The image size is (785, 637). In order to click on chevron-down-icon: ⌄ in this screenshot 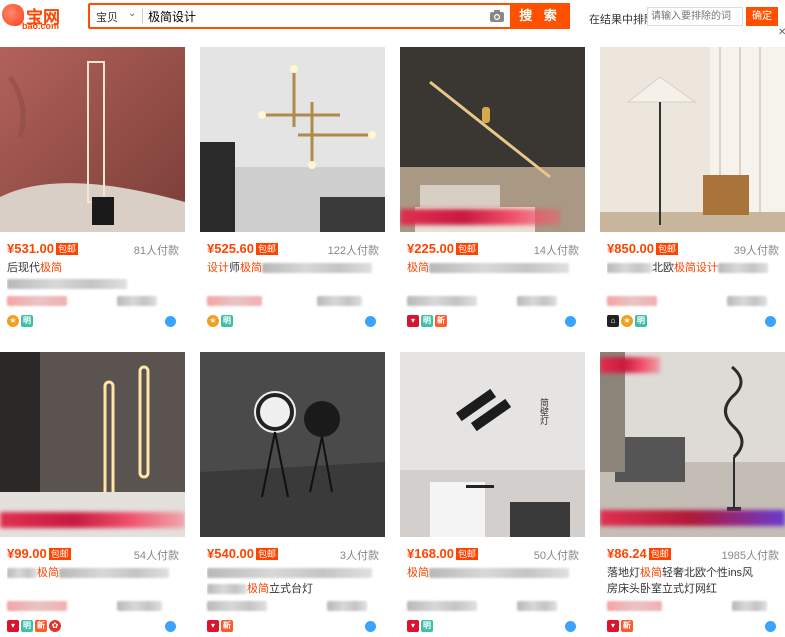, I will do `click(132, 13)`.